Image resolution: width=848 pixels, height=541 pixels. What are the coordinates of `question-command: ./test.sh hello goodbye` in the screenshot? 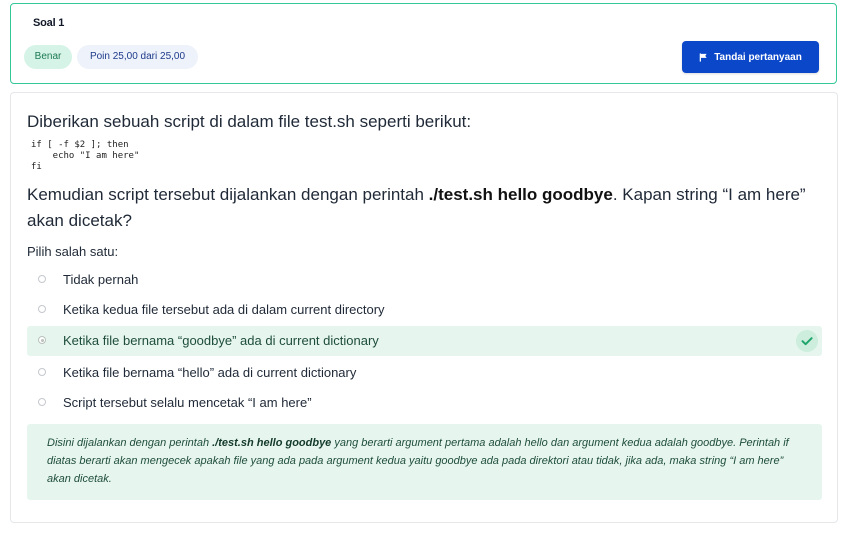 It's located at (520, 194).